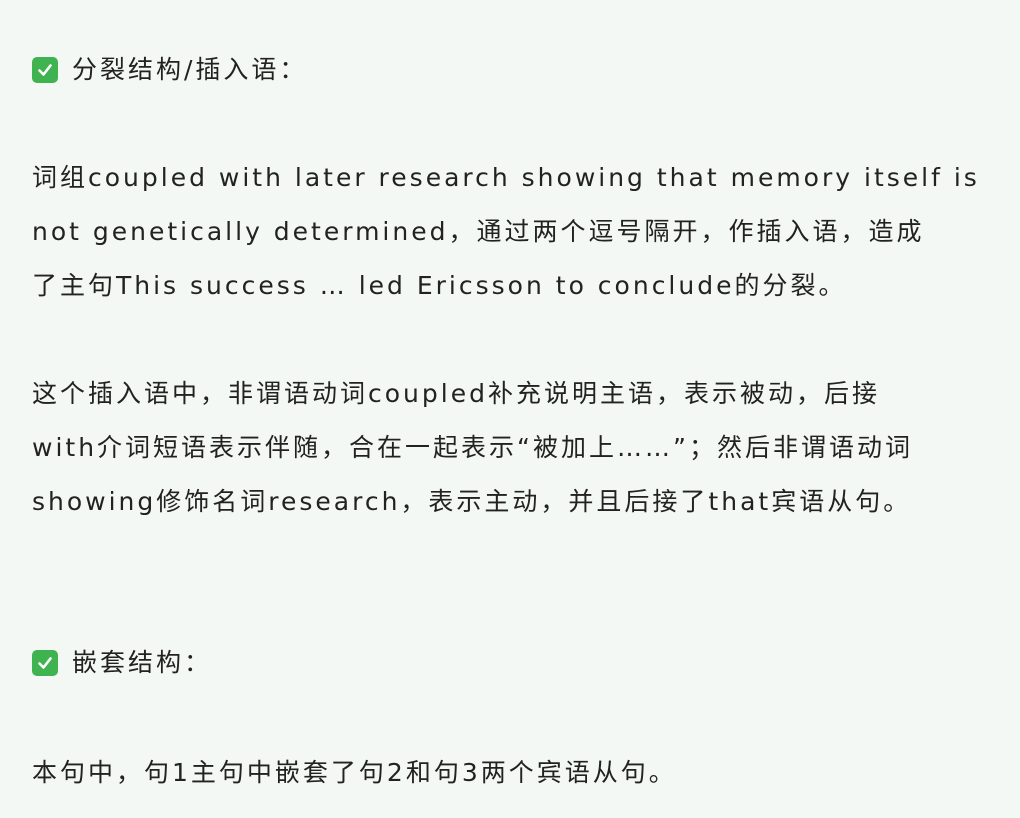 This screenshot has width=1020, height=818. What do you see at coordinates (354, 772) in the screenshot?
I see `paragraph-line: 本句中，句1主句中嵌套了句2和句3两个宾语从句。` at bounding box center [354, 772].